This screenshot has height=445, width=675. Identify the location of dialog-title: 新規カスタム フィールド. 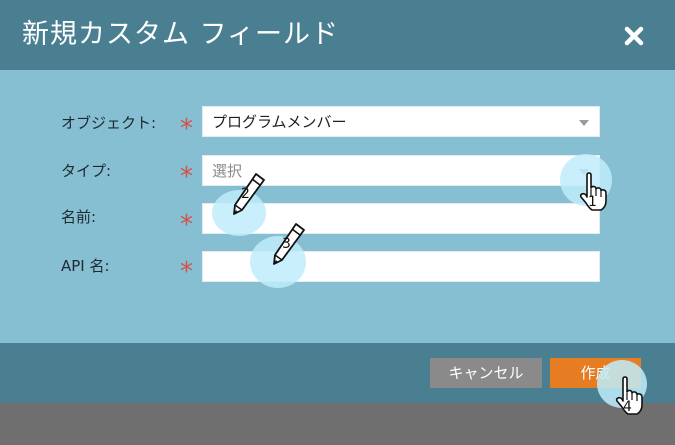
(181, 34).